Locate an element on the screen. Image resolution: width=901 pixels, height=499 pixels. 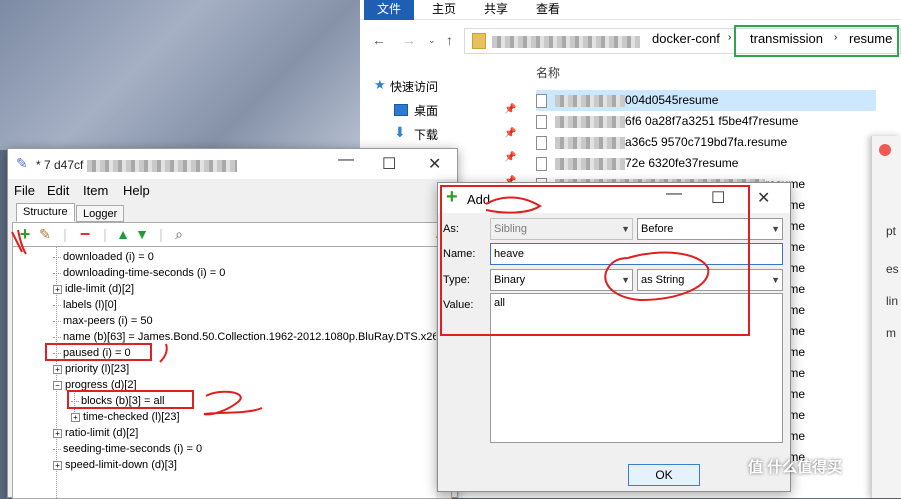
maximize-icon: ☐ is located at coordinates (389, 164).